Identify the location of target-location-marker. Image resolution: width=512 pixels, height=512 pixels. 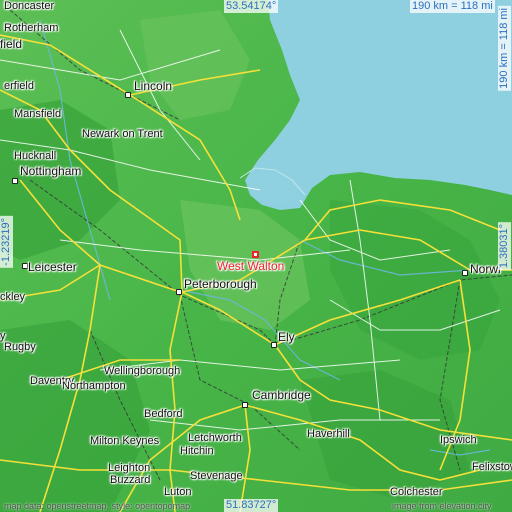
(255, 254).